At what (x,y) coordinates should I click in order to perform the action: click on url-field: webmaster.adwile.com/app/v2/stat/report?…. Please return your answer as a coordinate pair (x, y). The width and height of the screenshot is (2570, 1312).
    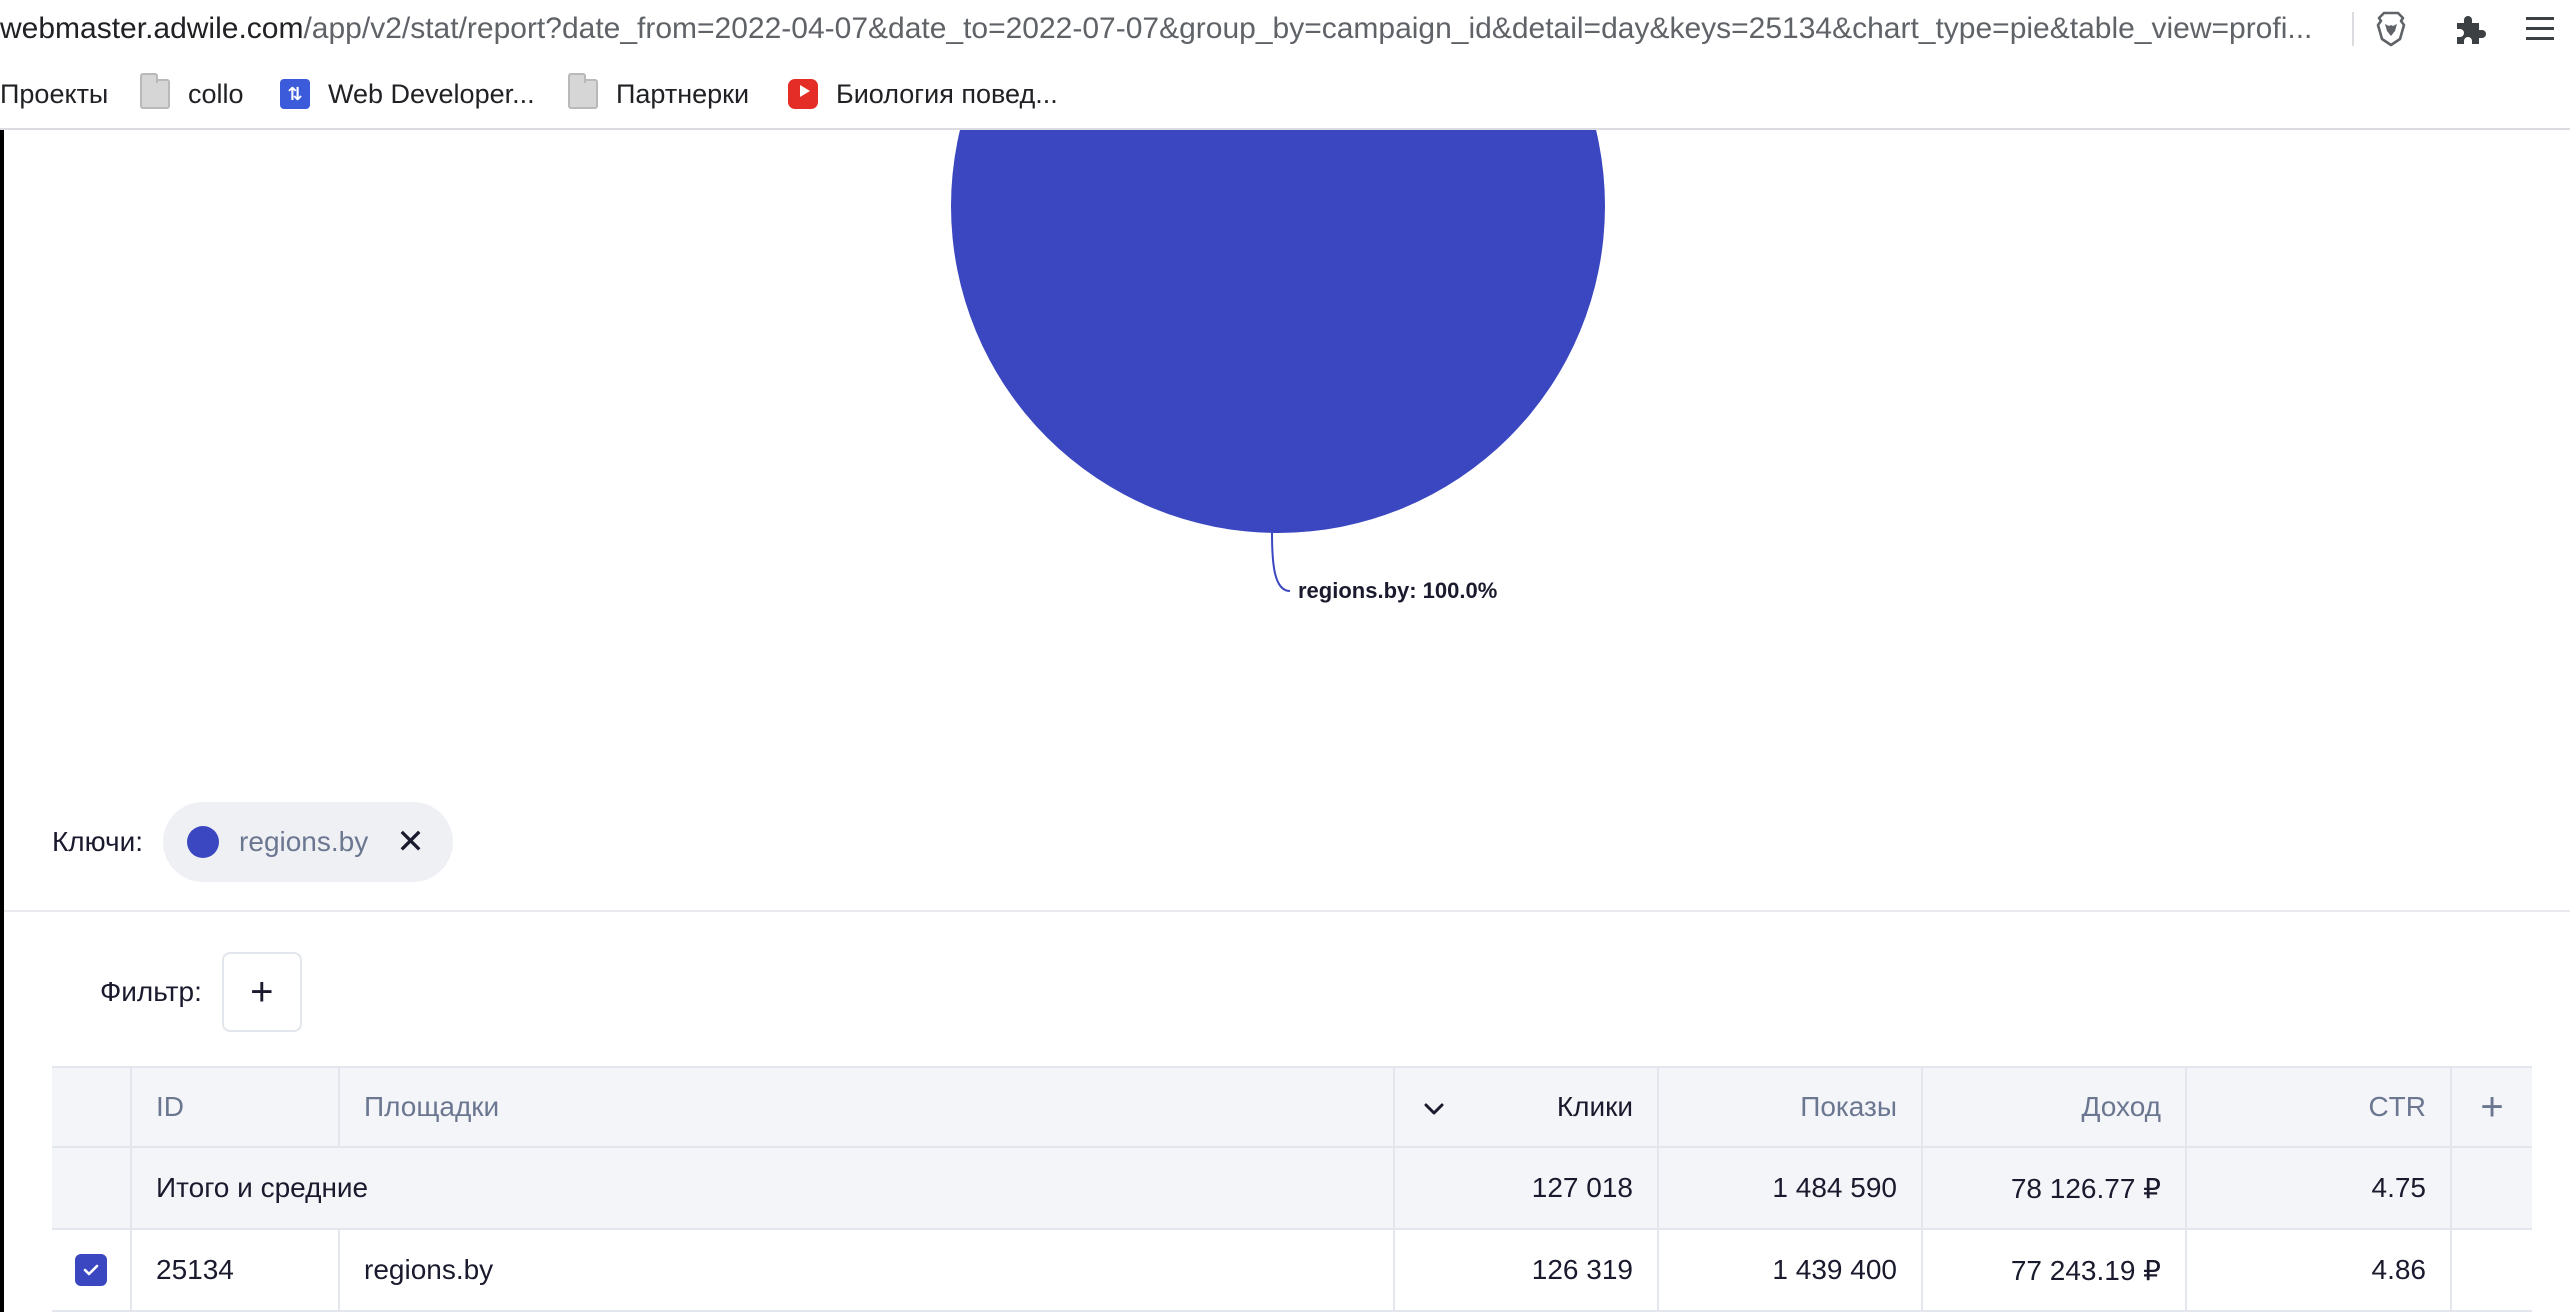
    Looking at the image, I should click on (1170, 29).